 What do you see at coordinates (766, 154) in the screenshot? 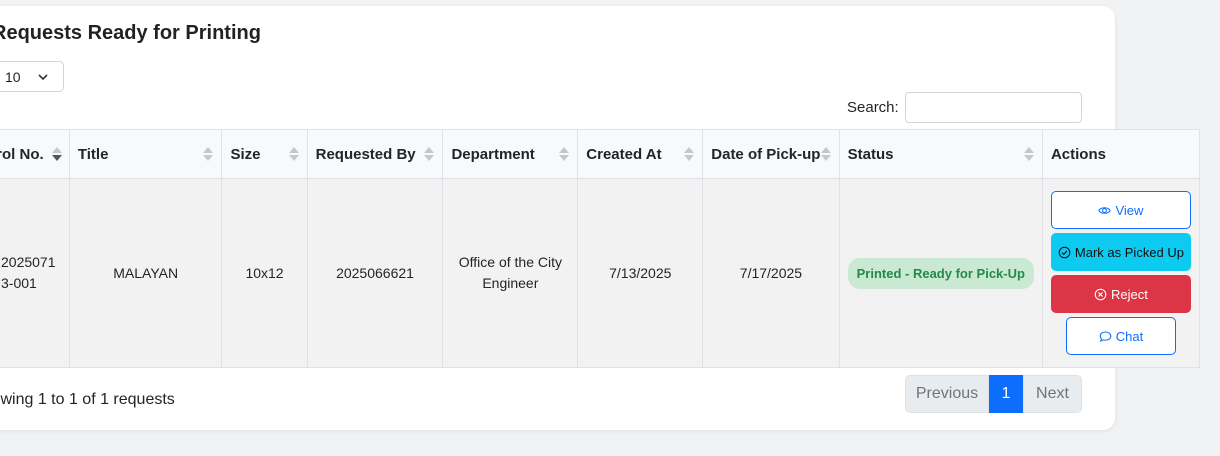
I see `column-header-label: Date of Pick-up` at bounding box center [766, 154].